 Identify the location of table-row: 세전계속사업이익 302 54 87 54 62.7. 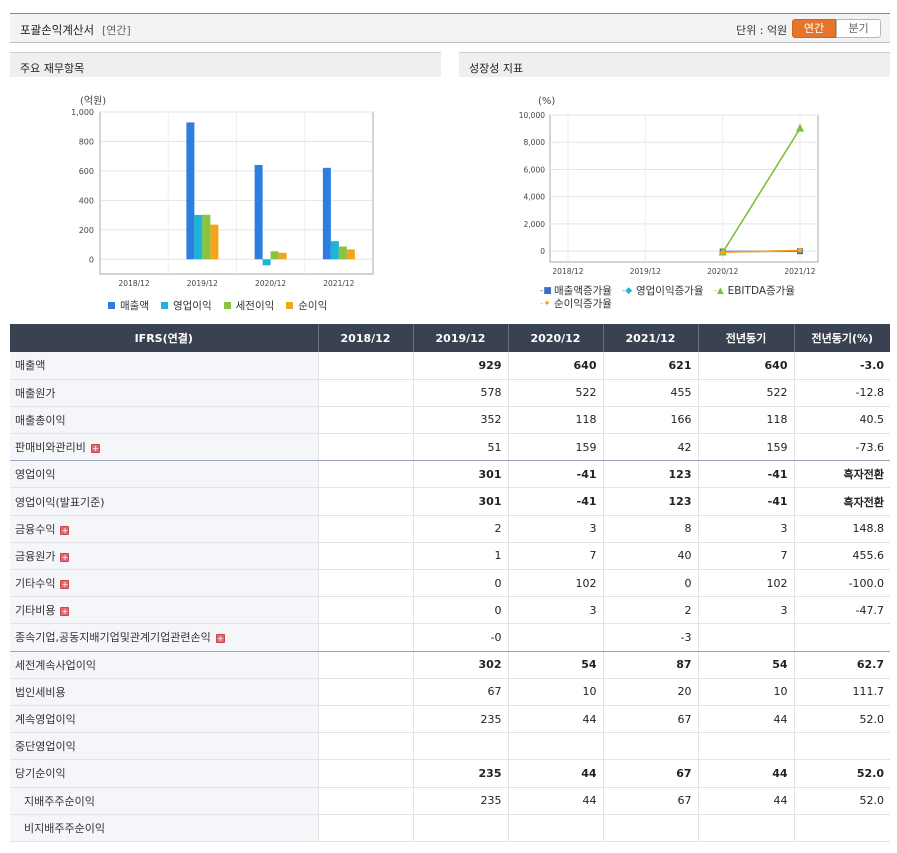
(450, 665).